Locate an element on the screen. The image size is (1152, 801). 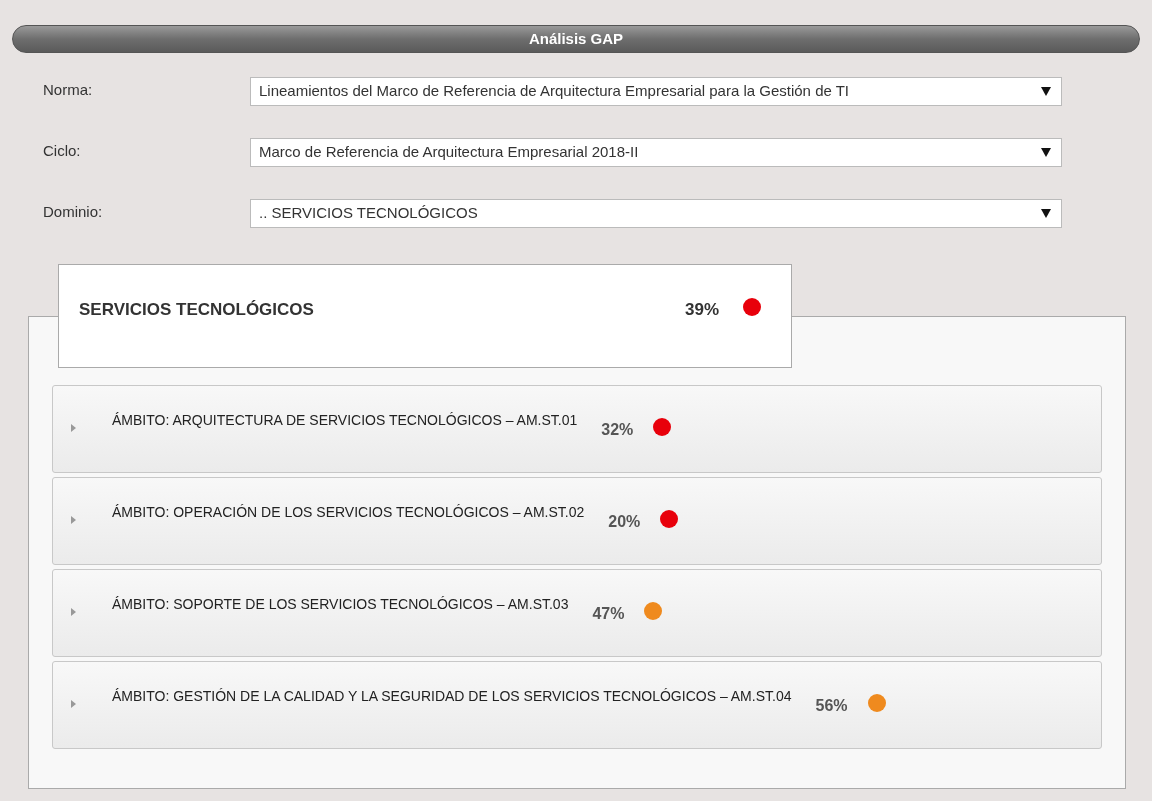
scope-percent: 47% is located at coordinates (608, 614).